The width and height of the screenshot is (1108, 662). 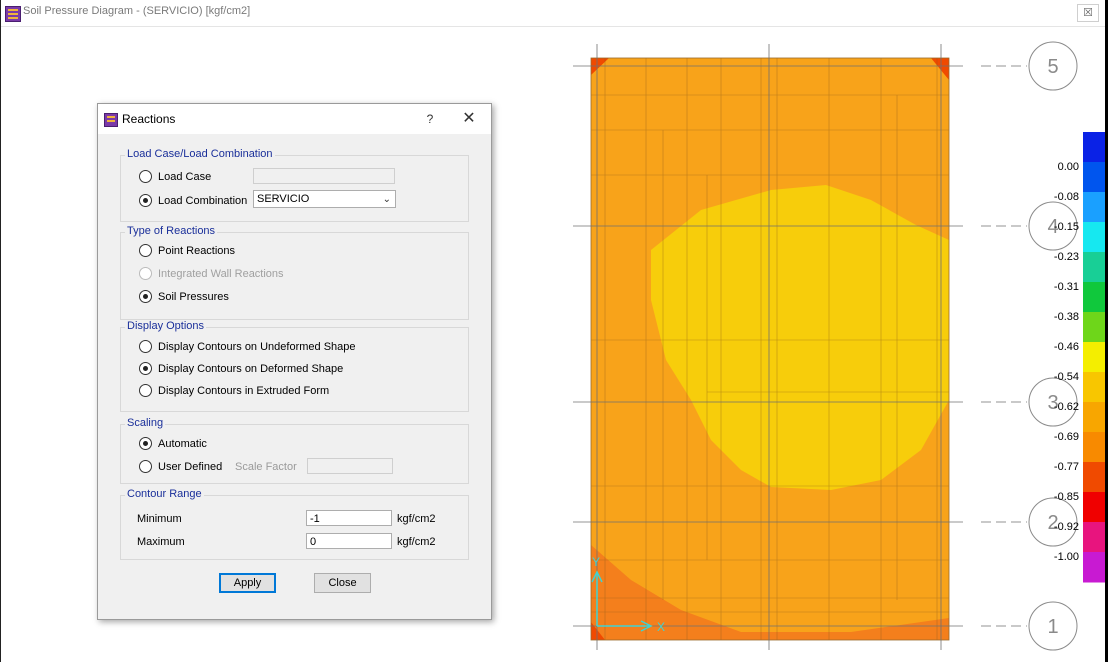 I want to click on legend-color-bar, so click(x=1094, y=357).